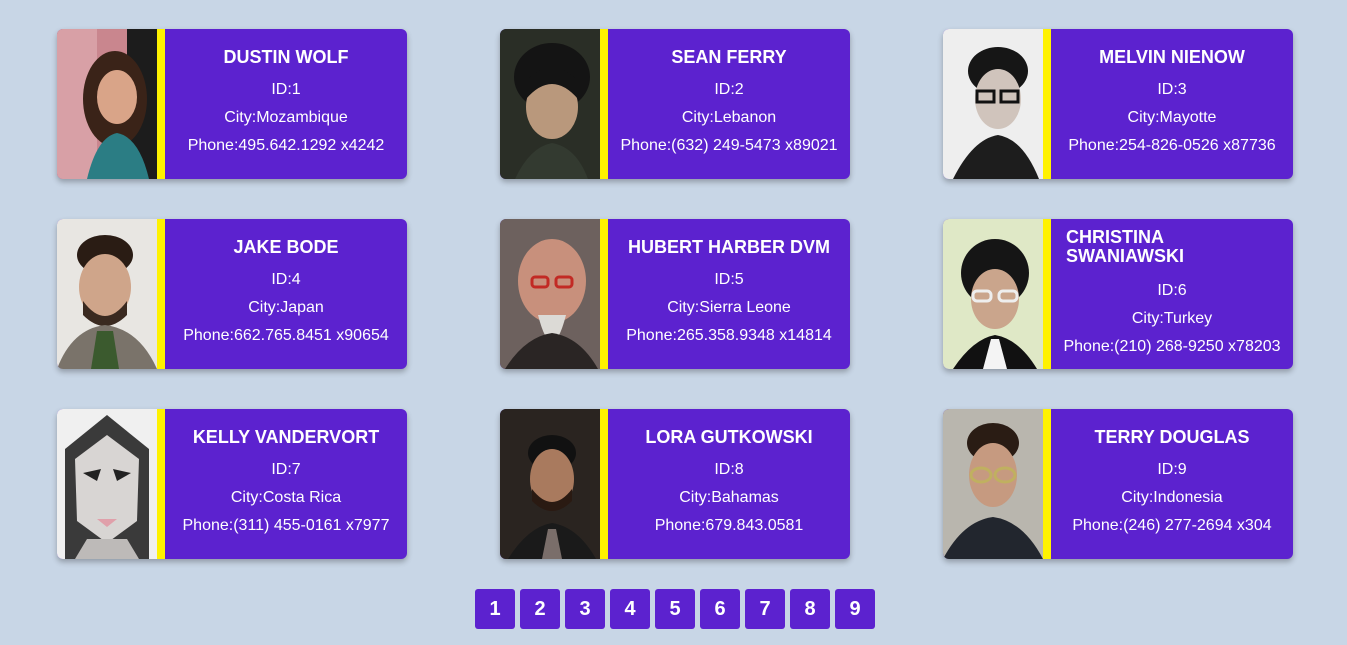 Image resolution: width=1347 pixels, height=645 pixels. Describe the element at coordinates (286, 497) in the screenshot. I see `card-city: City:Costa Rica` at that location.